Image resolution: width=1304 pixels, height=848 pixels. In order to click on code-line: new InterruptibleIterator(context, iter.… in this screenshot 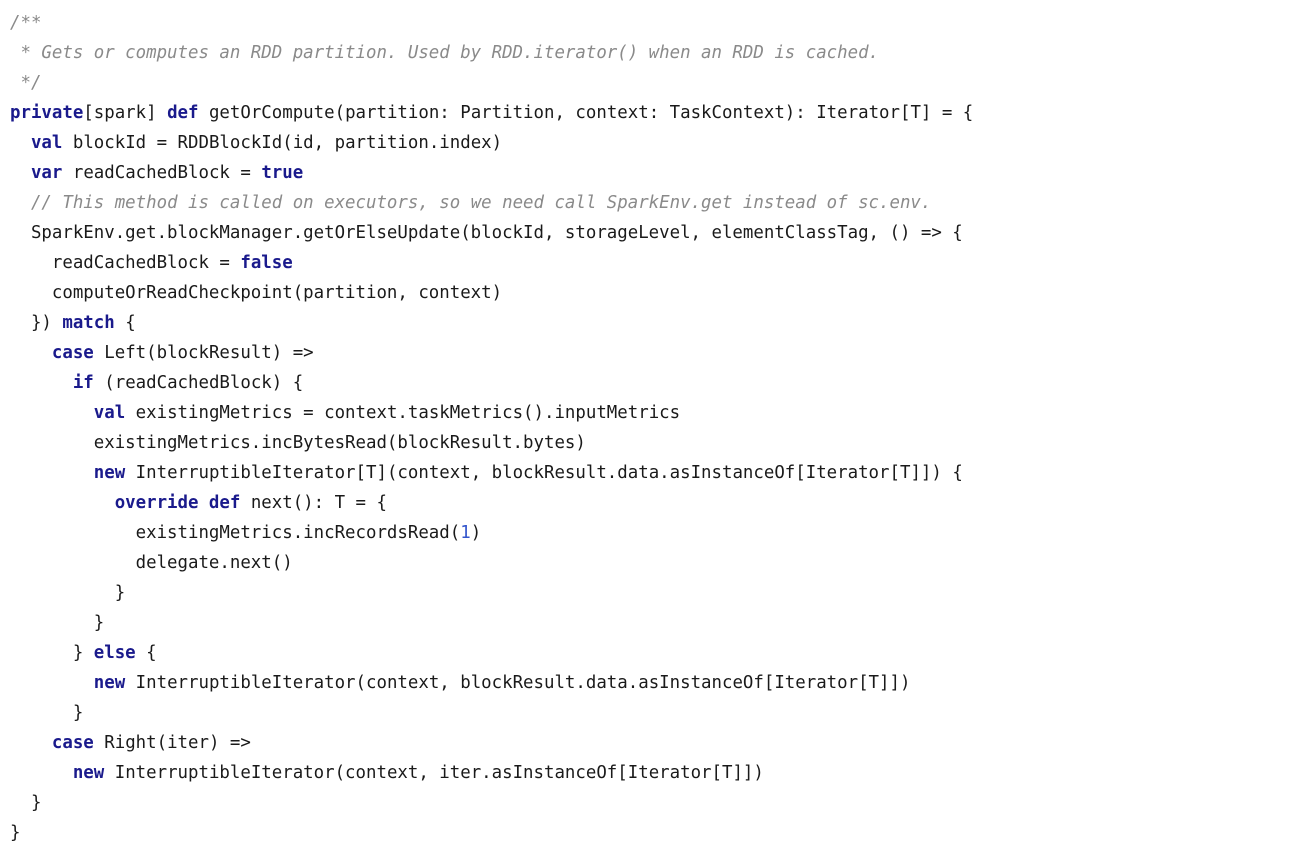, I will do `click(657, 773)`.